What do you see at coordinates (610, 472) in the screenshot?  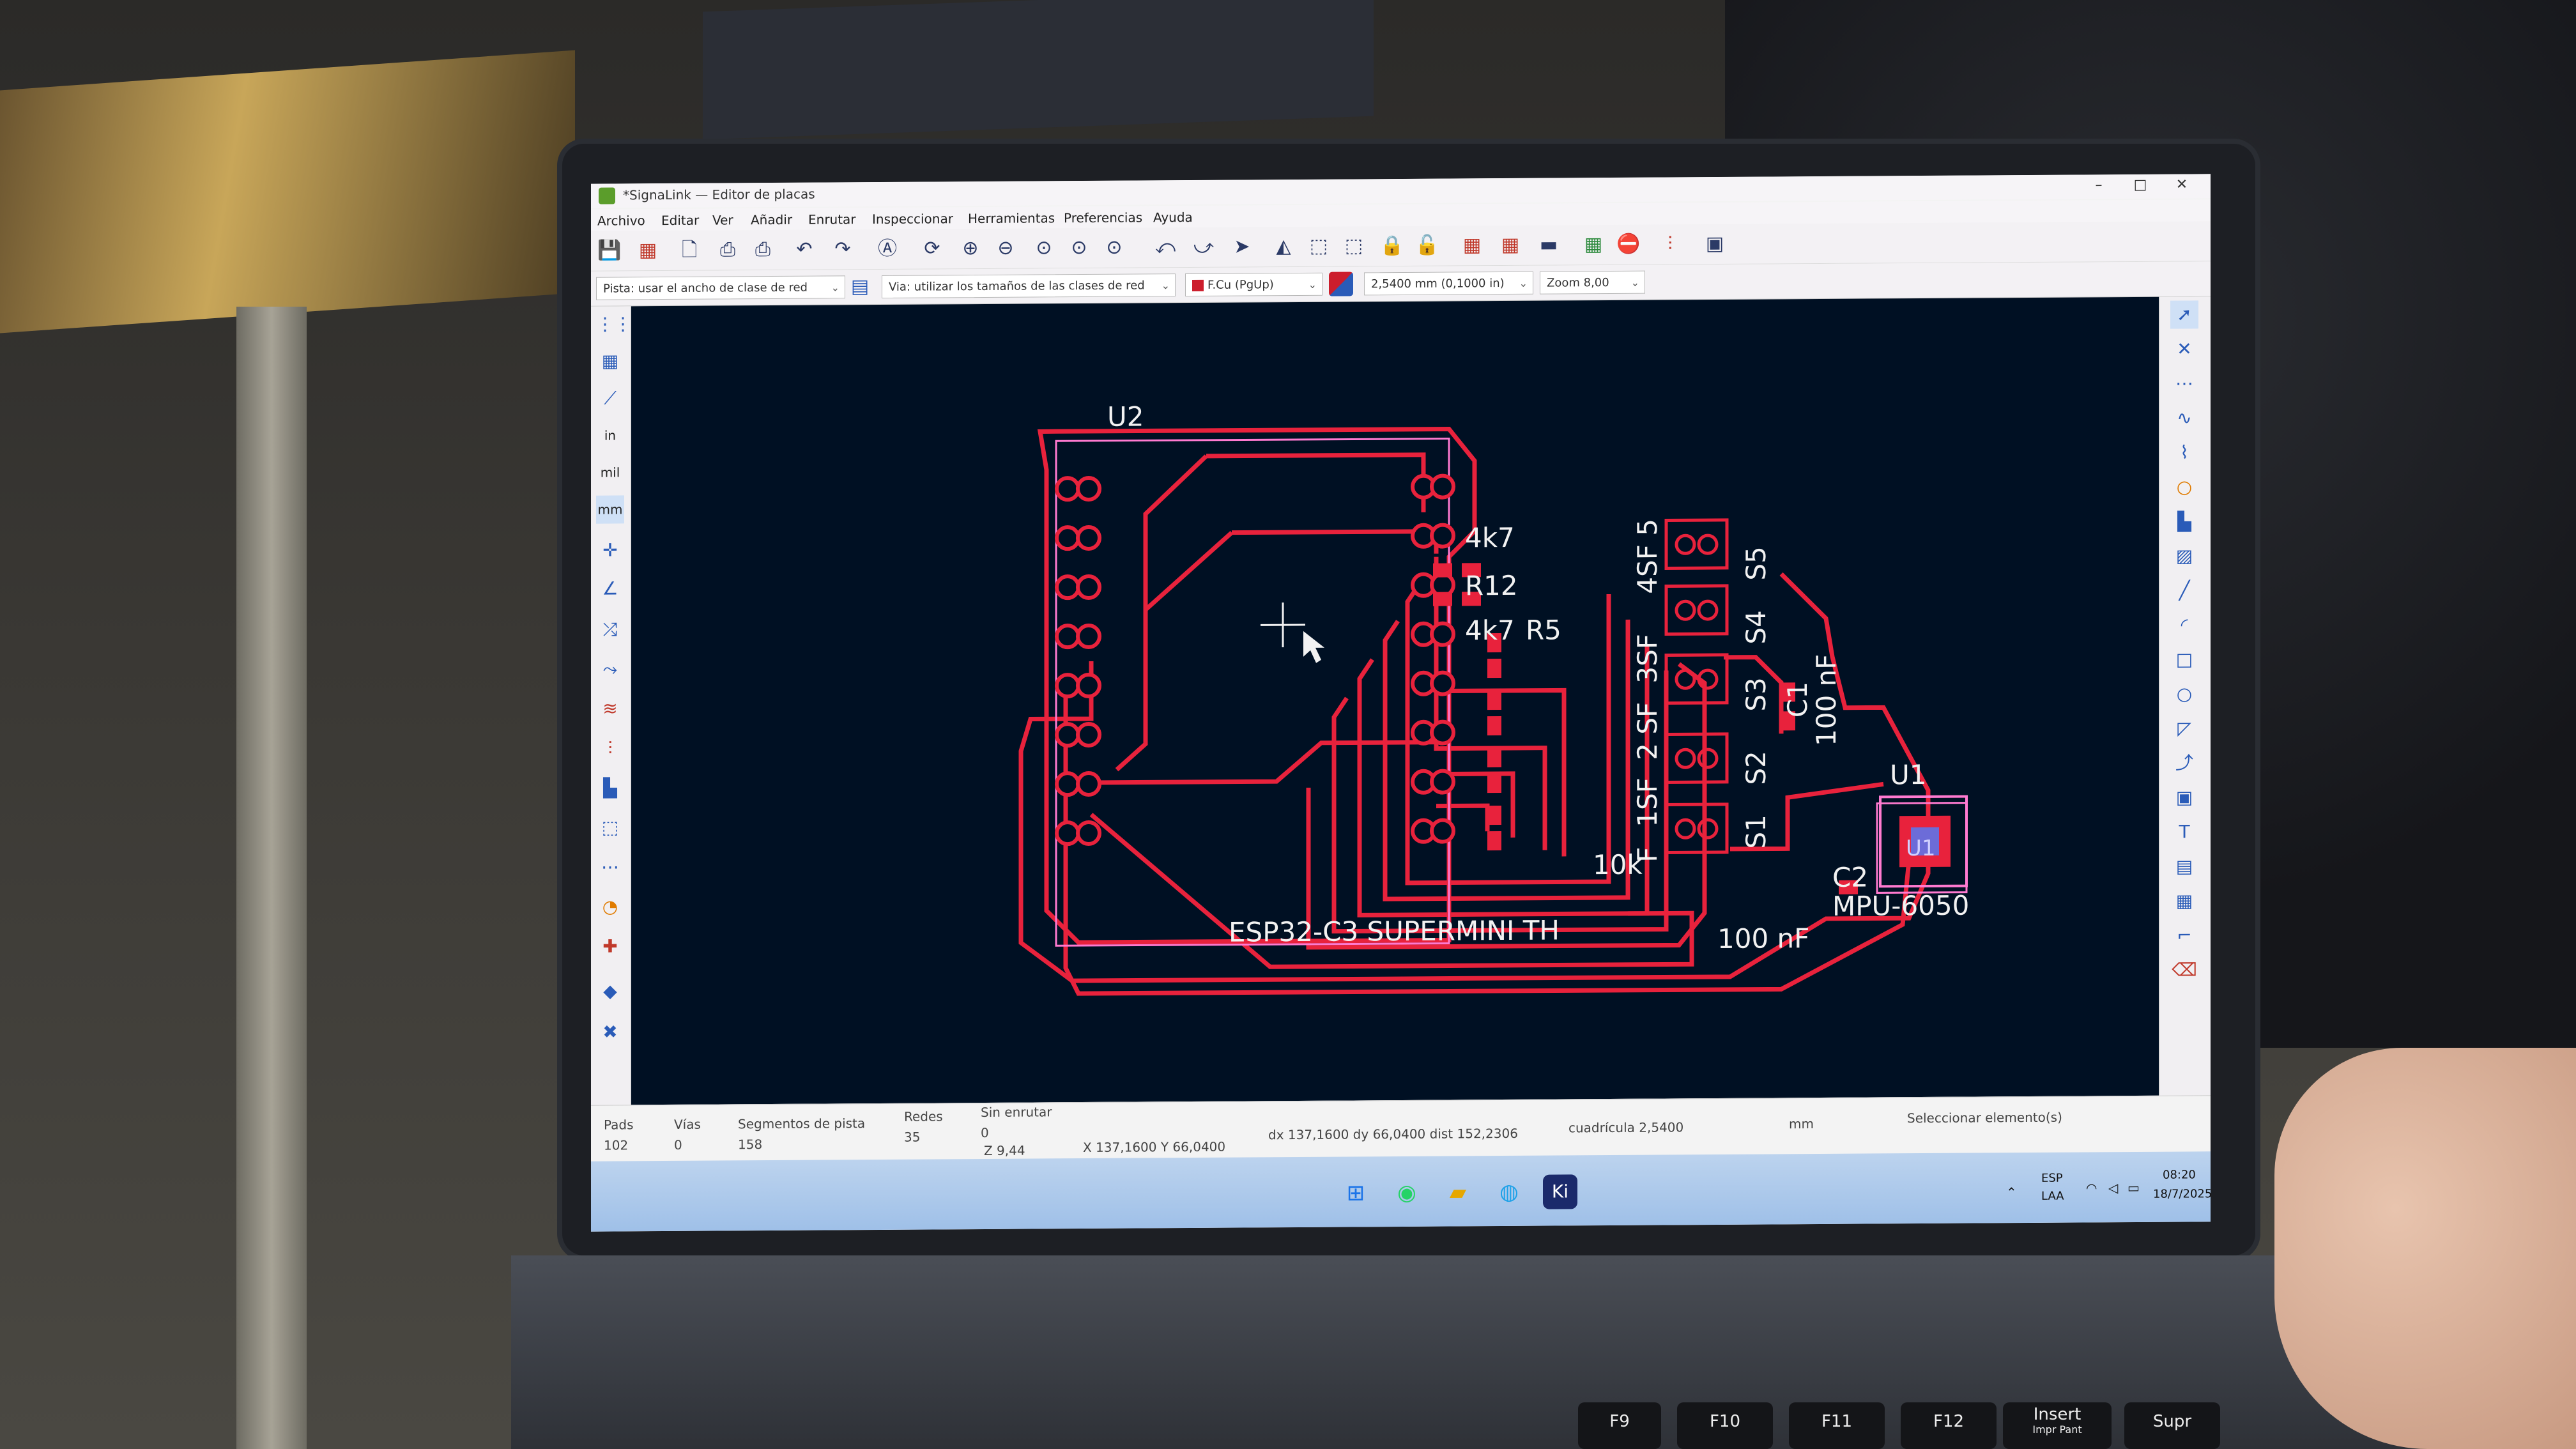 I see `units-mil-button: mil` at bounding box center [610, 472].